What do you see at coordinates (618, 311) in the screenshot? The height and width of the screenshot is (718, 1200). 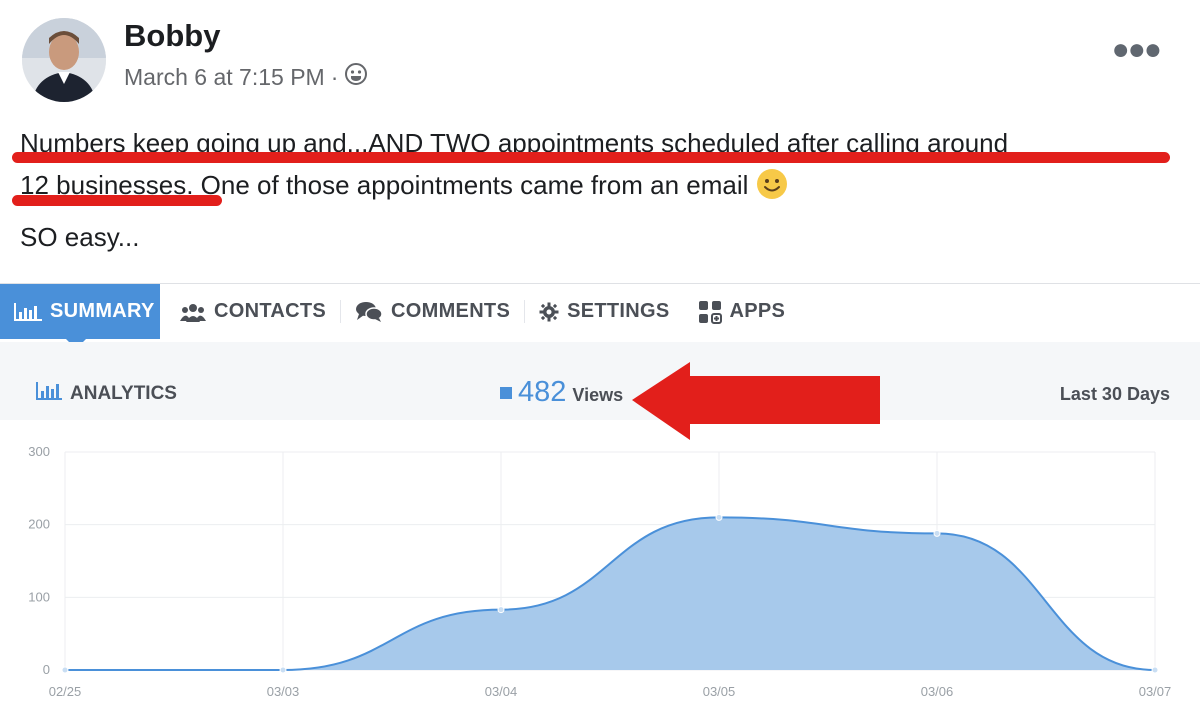 I see `tab-settings-label: SETTINGS` at bounding box center [618, 311].